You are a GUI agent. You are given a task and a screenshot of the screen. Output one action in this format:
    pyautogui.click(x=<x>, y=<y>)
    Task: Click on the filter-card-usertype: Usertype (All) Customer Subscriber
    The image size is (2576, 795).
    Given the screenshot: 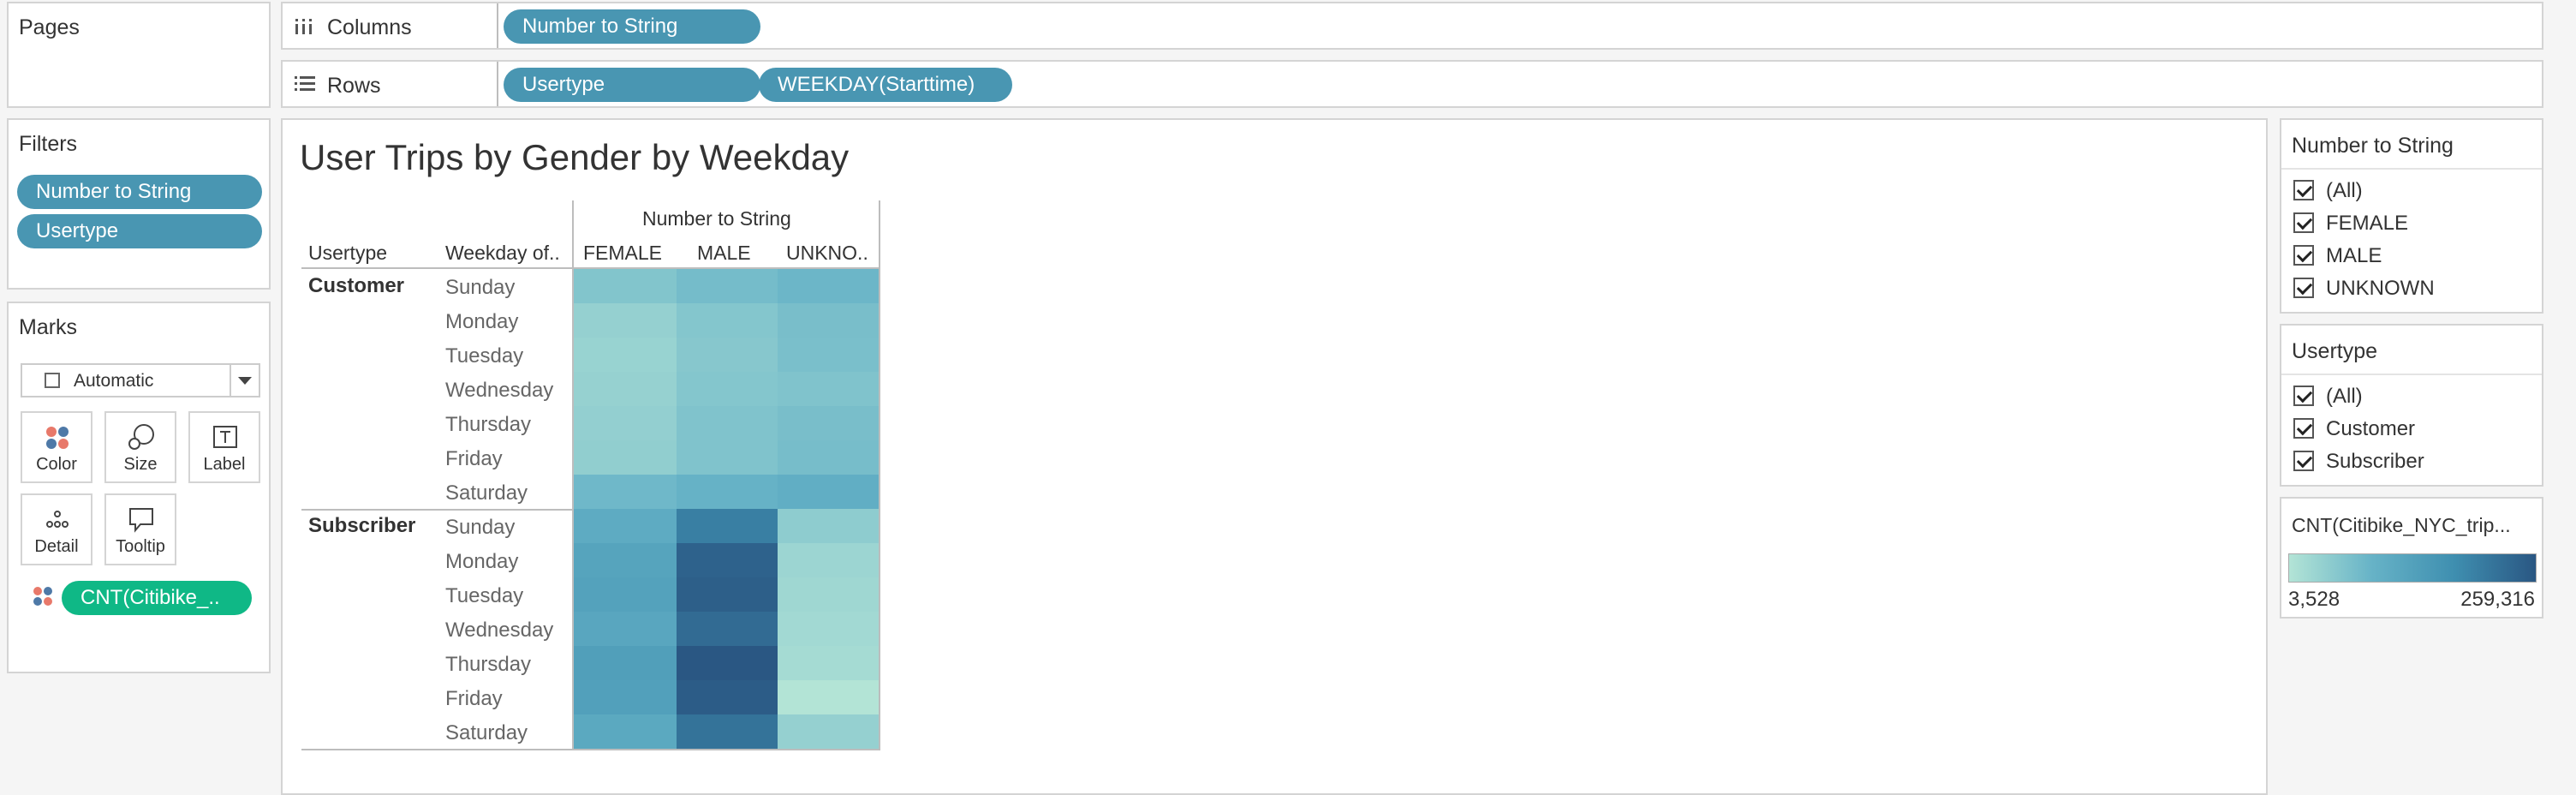 What is the action you would take?
    pyautogui.click(x=2411, y=405)
    